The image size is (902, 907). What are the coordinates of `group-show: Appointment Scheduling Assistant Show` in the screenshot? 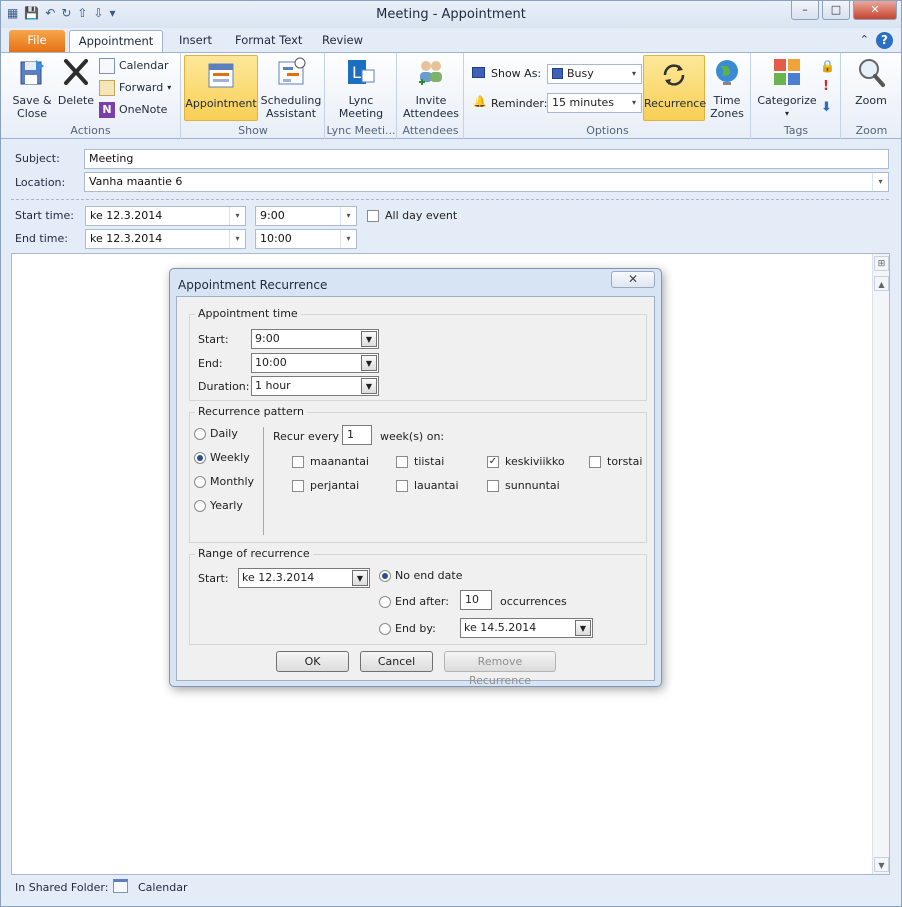 It's located at (253, 96).